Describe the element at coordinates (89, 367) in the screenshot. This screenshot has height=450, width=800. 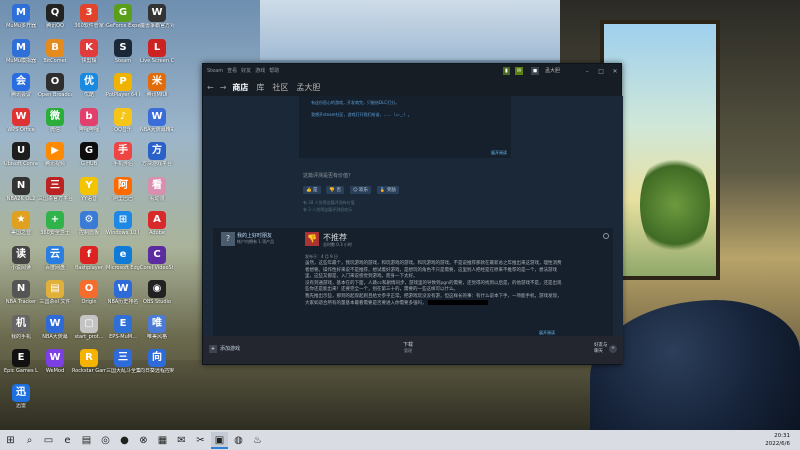
I see `desktop-shortcut: RRockstar Games` at that location.